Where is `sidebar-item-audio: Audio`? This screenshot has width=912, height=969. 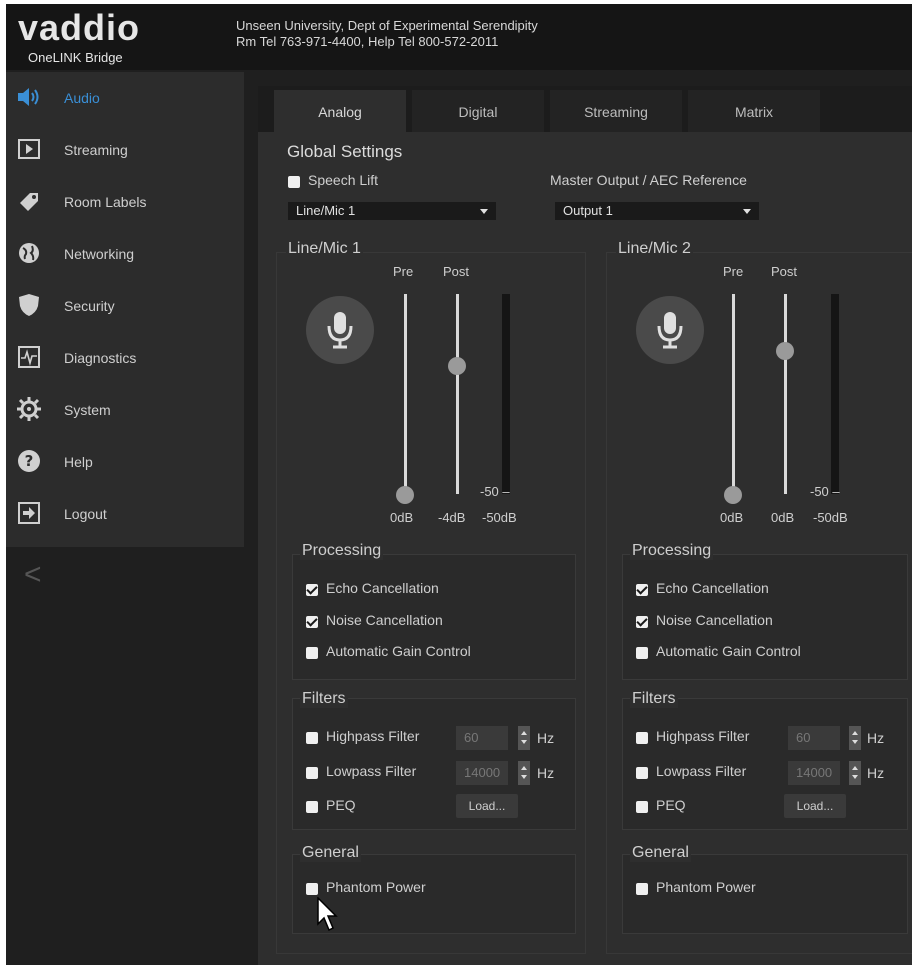
sidebar-item-audio: Audio is located at coordinates (125, 98).